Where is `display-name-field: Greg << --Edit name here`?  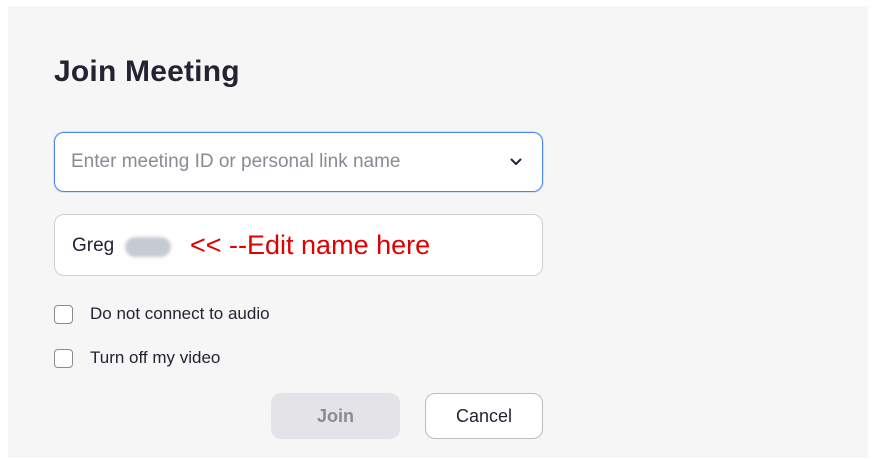 display-name-field: Greg << --Edit name here is located at coordinates (298, 245).